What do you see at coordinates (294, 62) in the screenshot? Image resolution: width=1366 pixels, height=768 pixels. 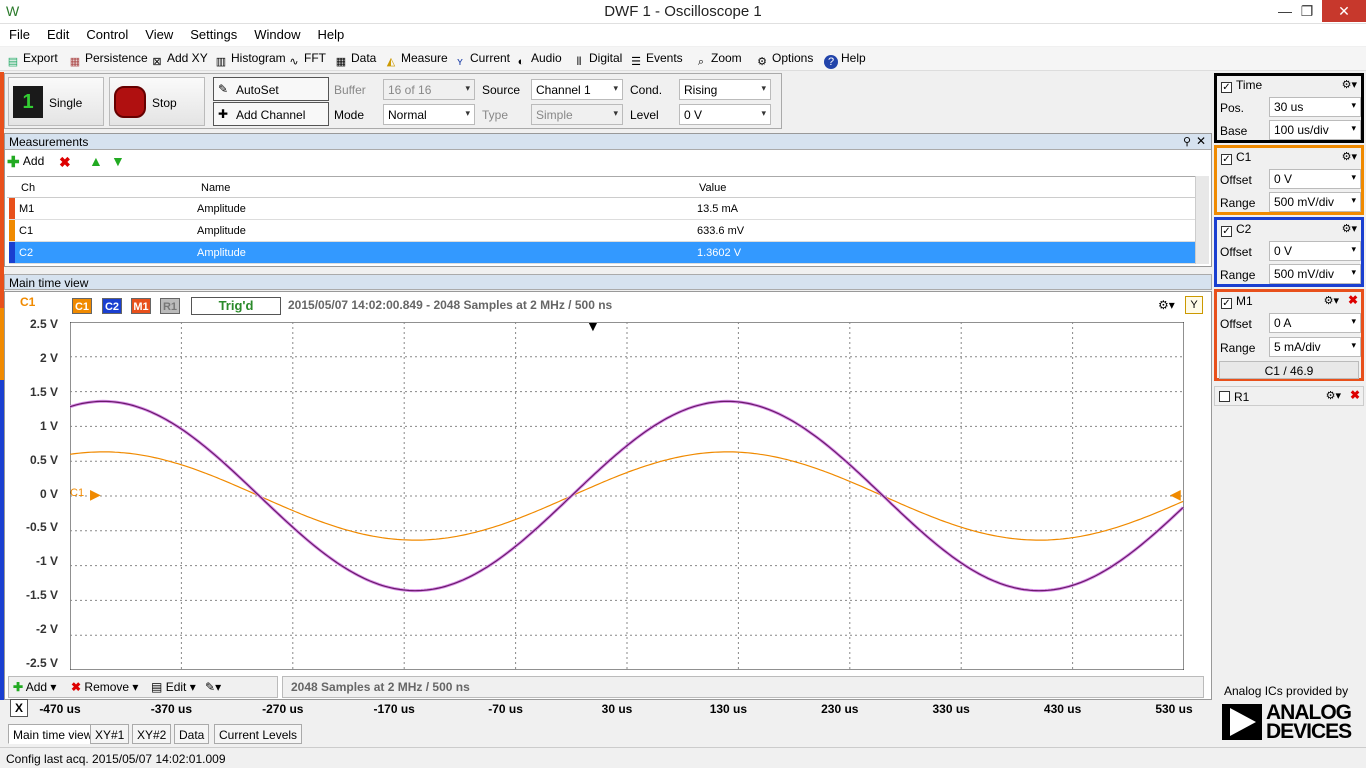 I see `fft-icon: ∿` at bounding box center [294, 62].